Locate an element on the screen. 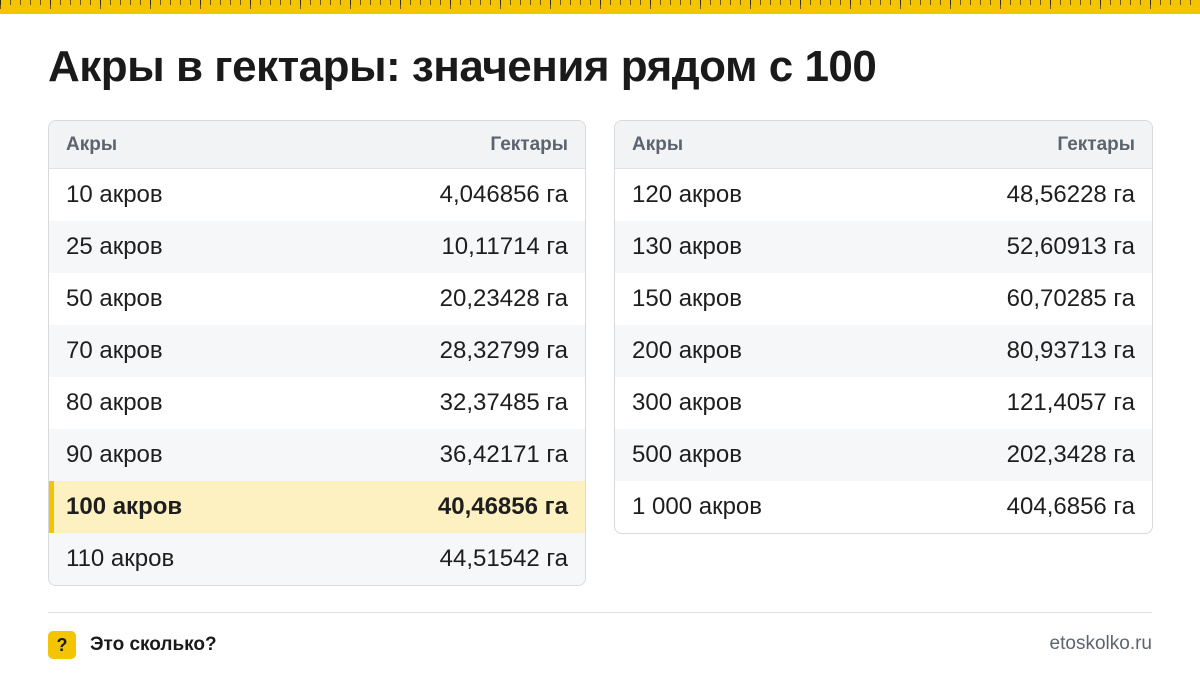  hectares-cell: 36,42171 га is located at coordinates (503, 454).